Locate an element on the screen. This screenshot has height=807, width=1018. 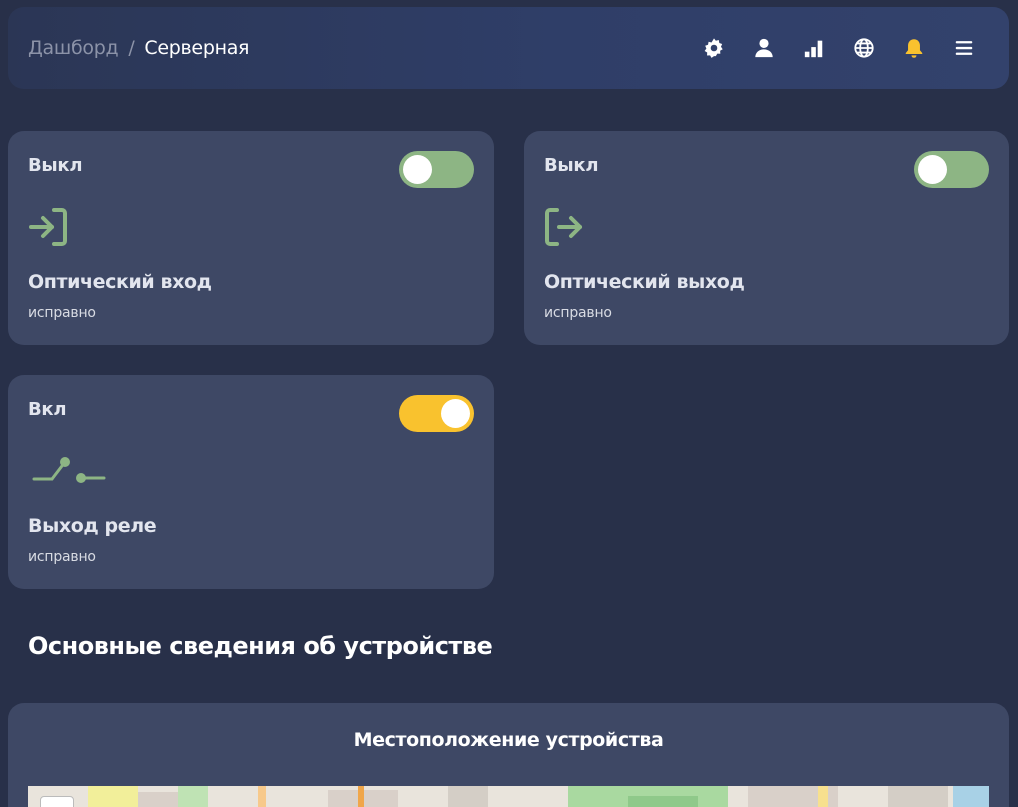
card-title: Оптический вход is located at coordinates (120, 282).